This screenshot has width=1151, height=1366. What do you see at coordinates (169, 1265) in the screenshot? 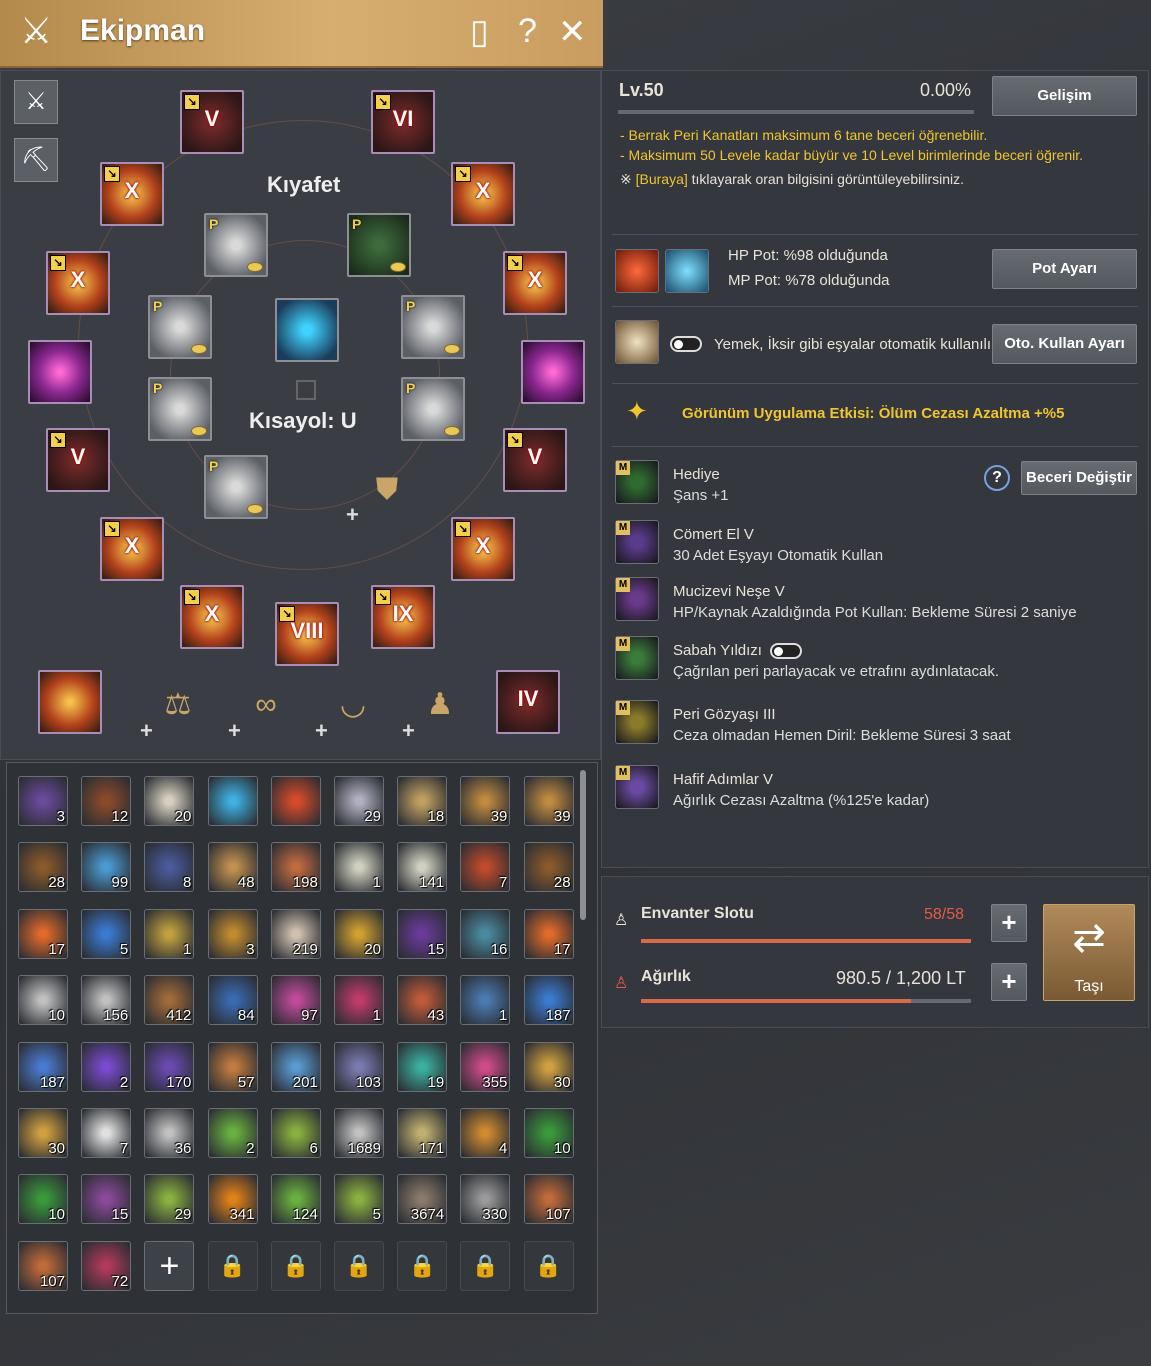
I see `add-slot-button: +` at bounding box center [169, 1265].